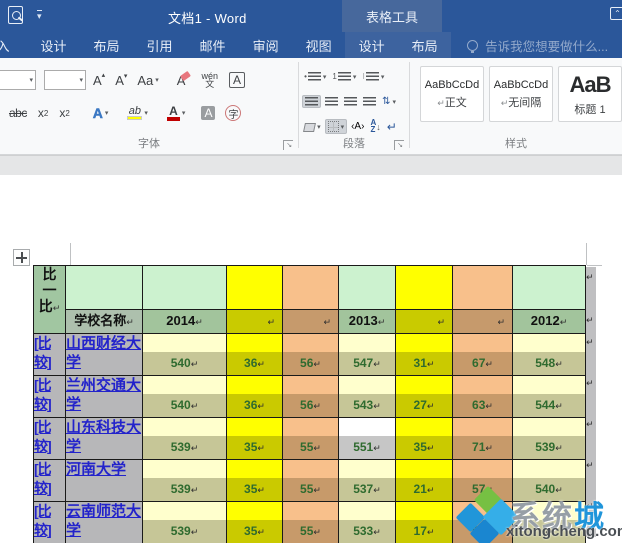  What do you see at coordinates (590, 94) in the screenshot?
I see `style-heading1: AaB 标题 1` at bounding box center [590, 94].